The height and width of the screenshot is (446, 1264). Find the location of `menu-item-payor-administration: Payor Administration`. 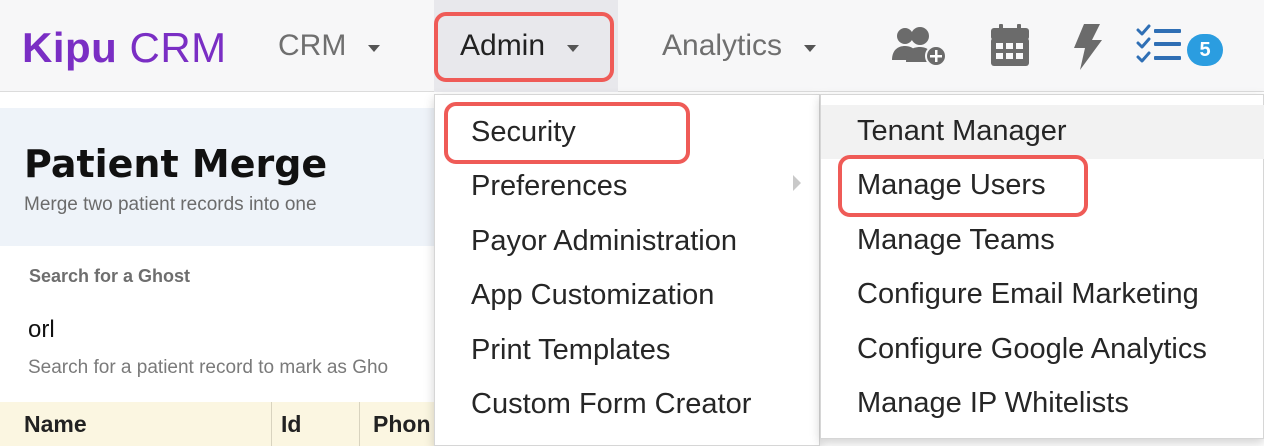

menu-item-payor-administration: Payor Administration is located at coordinates (604, 241).